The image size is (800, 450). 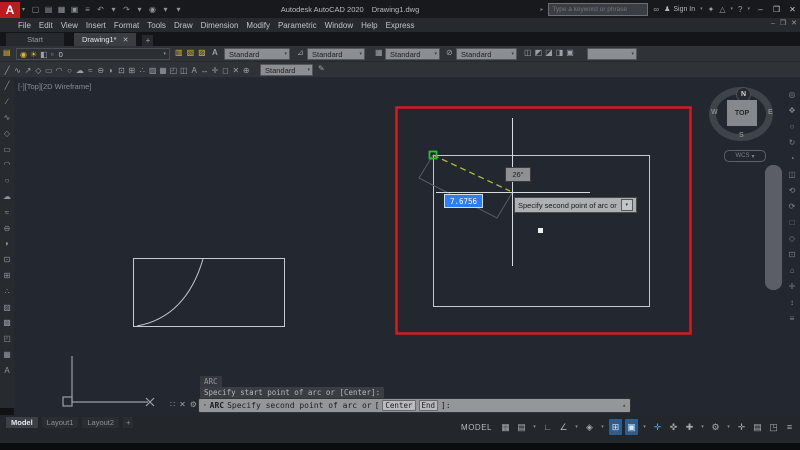 What do you see at coordinates (732, 9) in the screenshot?
I see `connected-caret-icon: ▾` at bounding box center [732, 9].